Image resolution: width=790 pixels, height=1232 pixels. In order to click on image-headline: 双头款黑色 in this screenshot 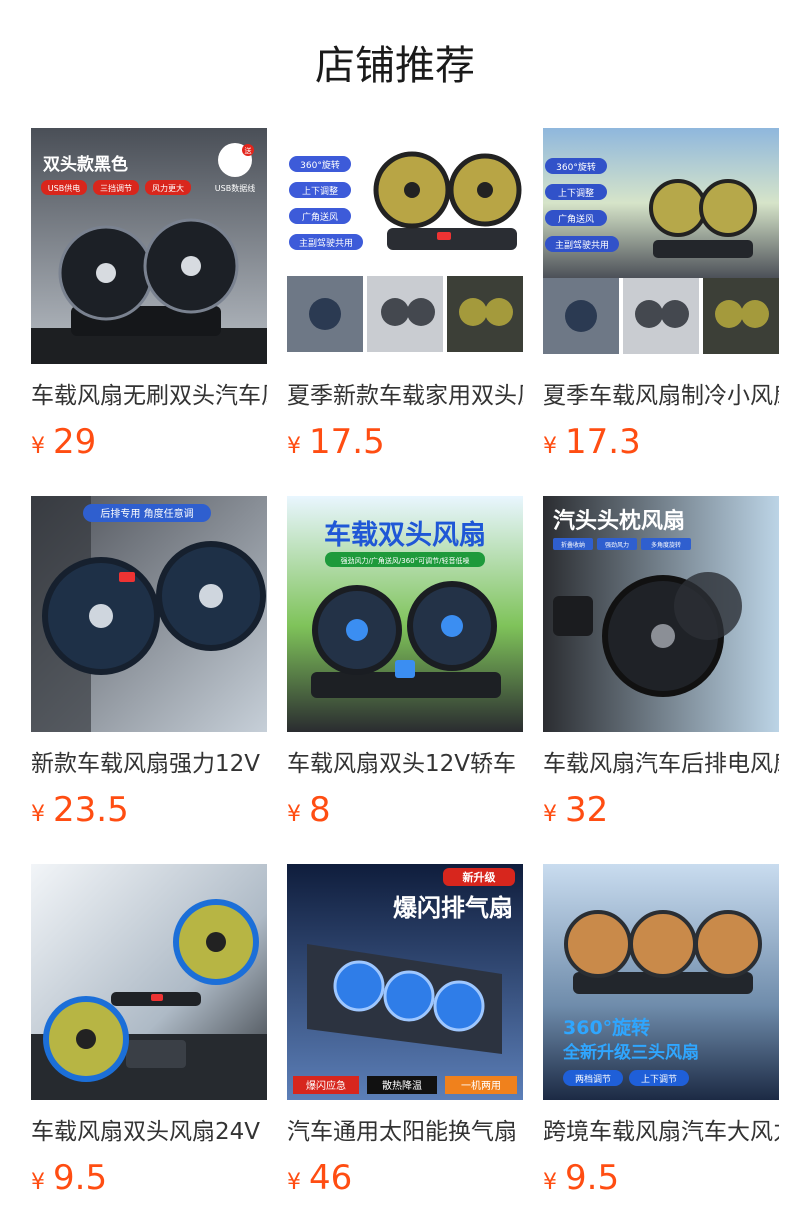, I will do `click(85, 164)`.